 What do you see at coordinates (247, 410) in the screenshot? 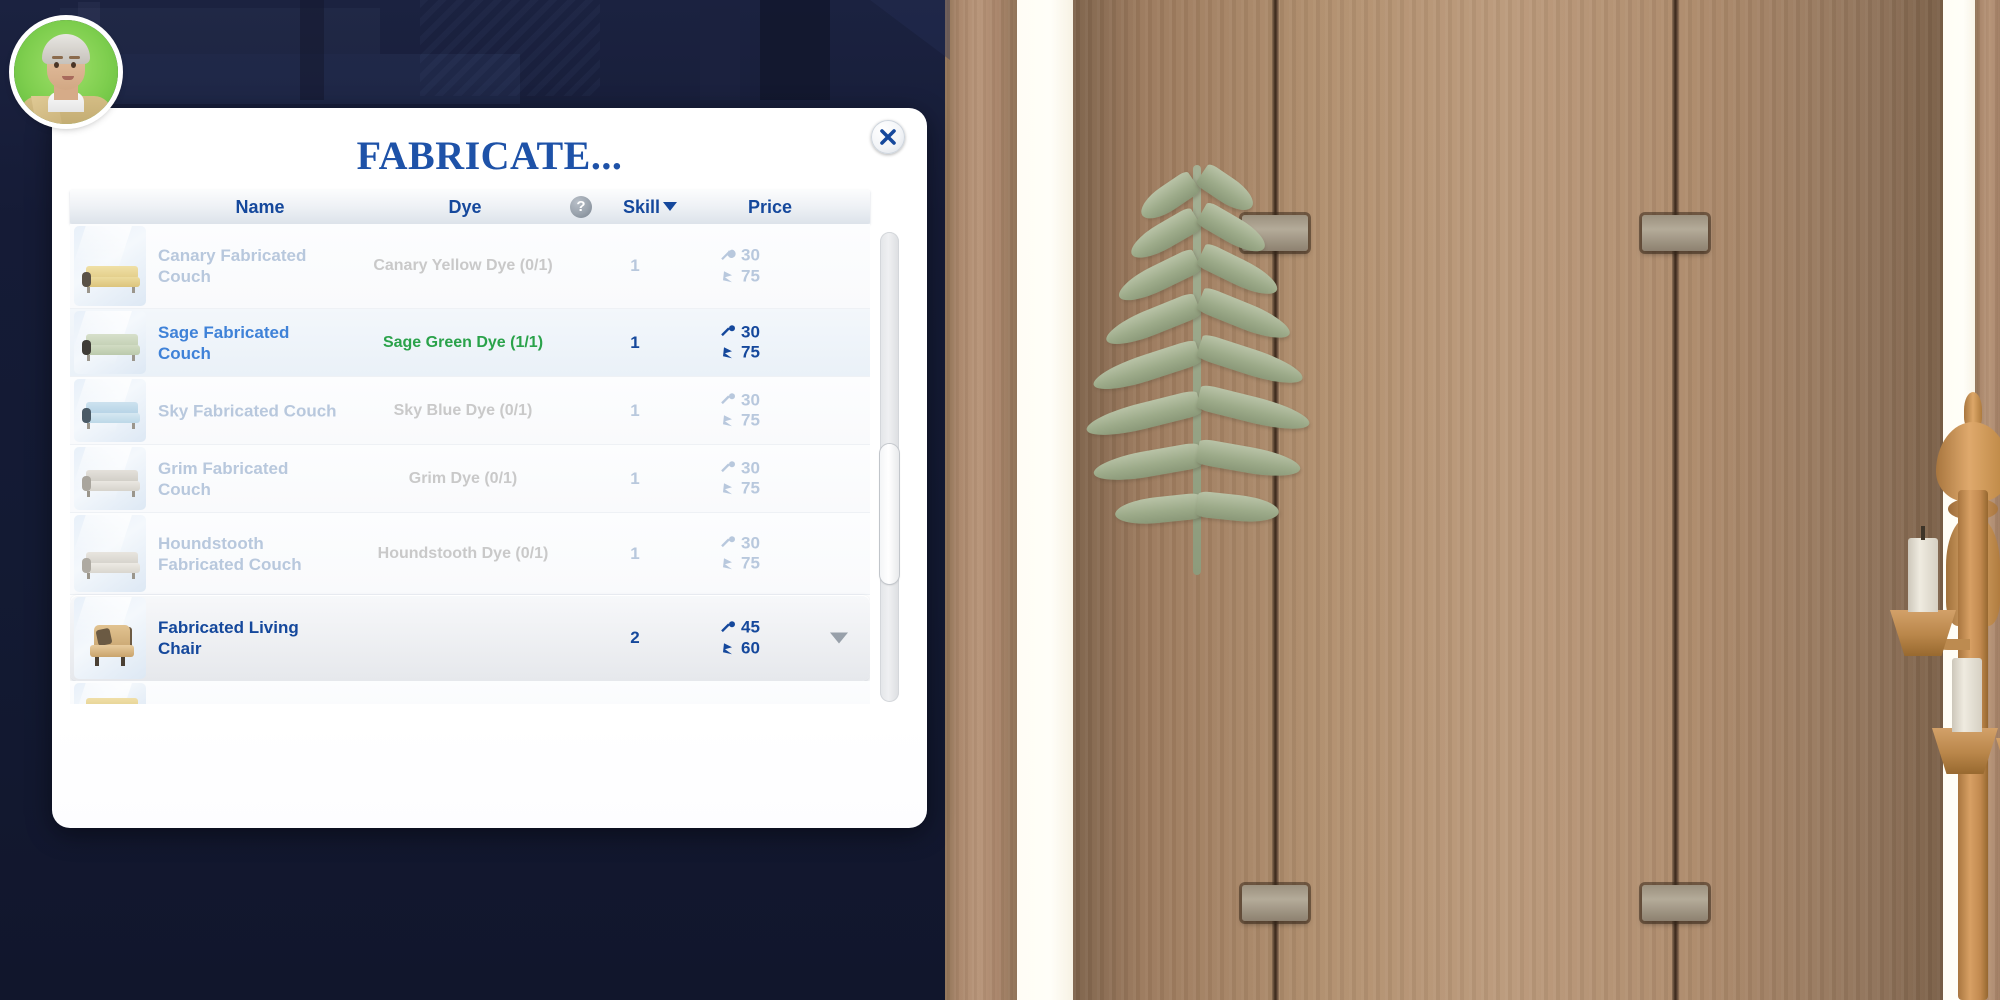
I see `item-name: Sky Fabricated Couch` at bounding box center [247, 410].